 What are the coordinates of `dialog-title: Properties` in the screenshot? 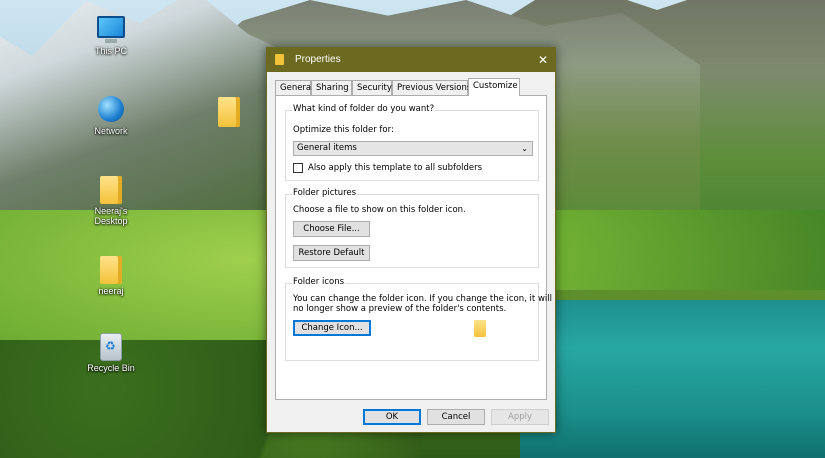 It's located at (318, 59).